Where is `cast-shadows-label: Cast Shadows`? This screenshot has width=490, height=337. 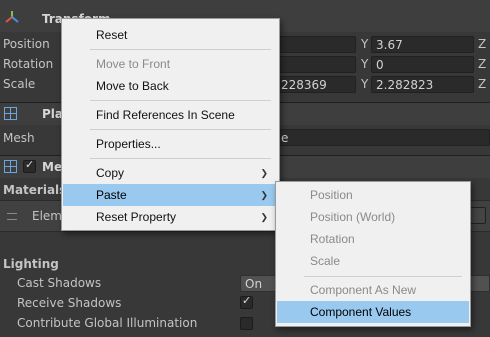
cast-shadows-label: Cast Shadows is located at coordinates (59, 283).